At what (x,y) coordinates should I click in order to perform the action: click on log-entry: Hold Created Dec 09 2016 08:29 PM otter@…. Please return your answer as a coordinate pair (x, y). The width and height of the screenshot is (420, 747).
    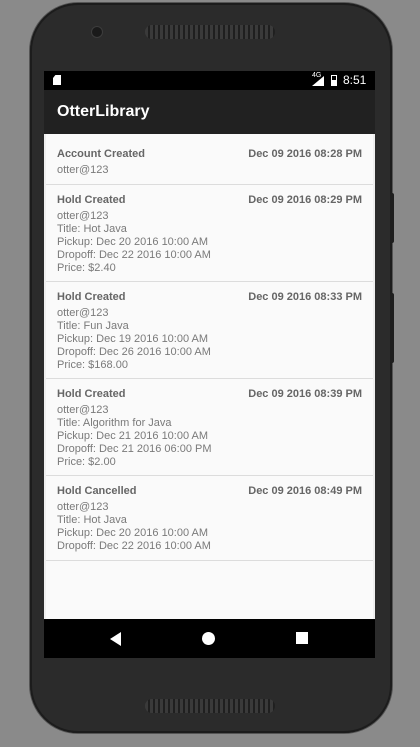
    Looking at the image, I should click on (209, 233).